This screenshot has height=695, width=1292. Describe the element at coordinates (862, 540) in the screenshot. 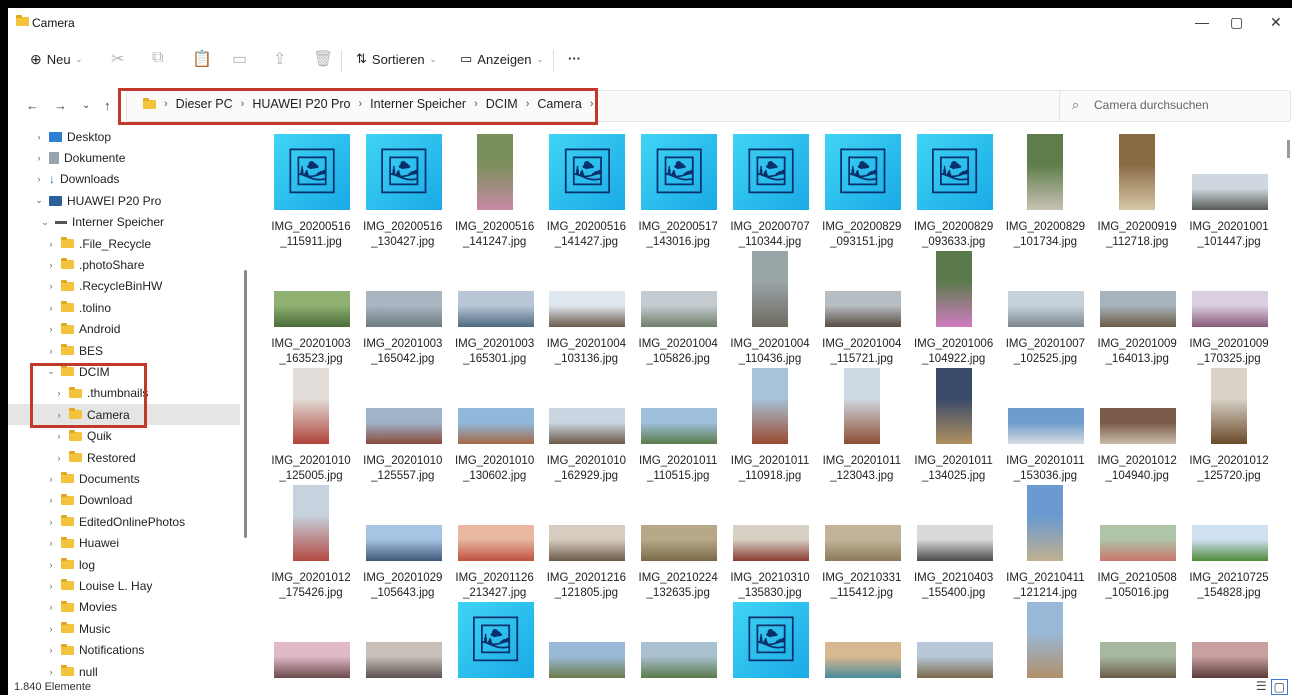

I see `file-item: IMG_20210331 _115412.jpg` at that location.